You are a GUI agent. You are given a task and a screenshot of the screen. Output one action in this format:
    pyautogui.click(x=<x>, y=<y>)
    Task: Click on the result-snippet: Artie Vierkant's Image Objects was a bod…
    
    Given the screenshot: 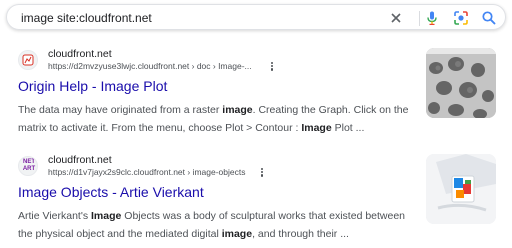 What is the action you would take?
    pyautogui.click(x=218, y=225)
    